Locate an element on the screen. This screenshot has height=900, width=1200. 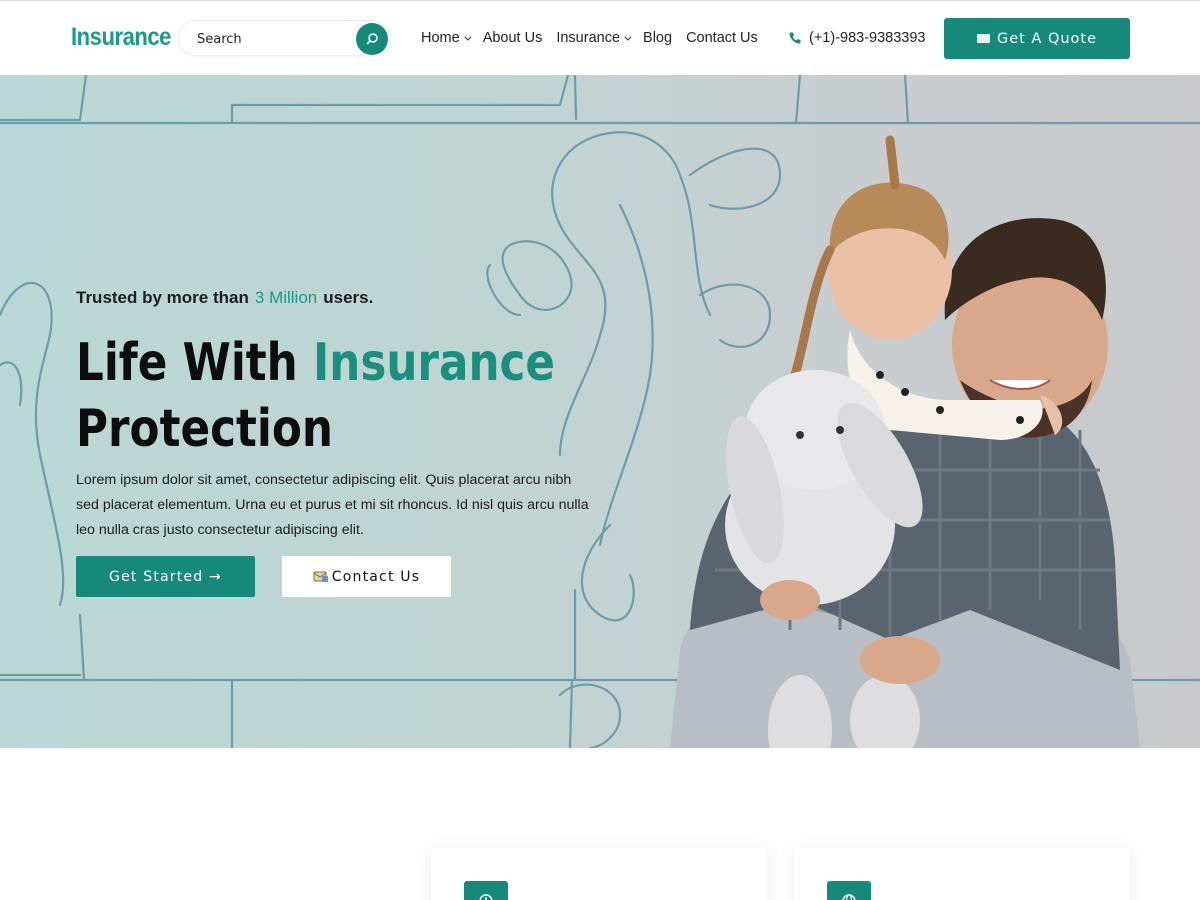
contact-icon is located at coordinates (320, 576).